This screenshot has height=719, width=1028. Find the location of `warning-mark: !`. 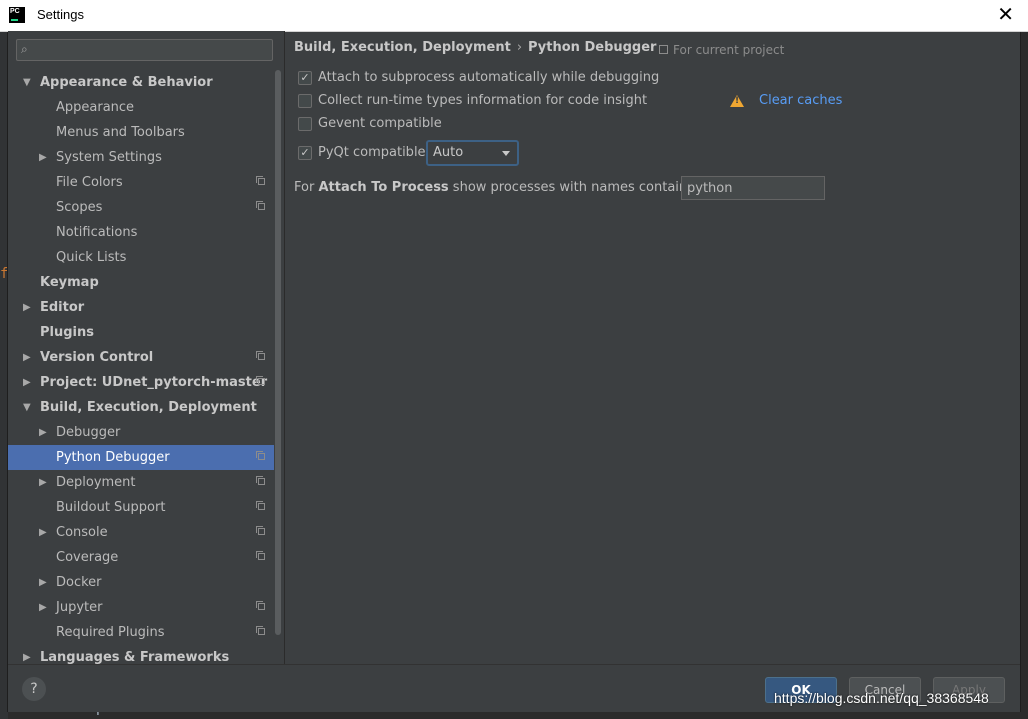

warning-mark: ! is located at coordinates (737, 101).